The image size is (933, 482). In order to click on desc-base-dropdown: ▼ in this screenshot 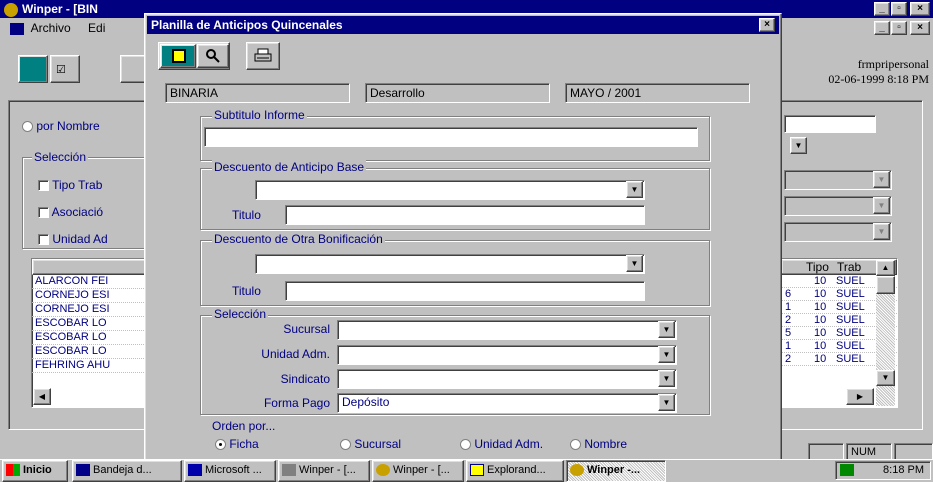, I will do `click(634, 189)`.